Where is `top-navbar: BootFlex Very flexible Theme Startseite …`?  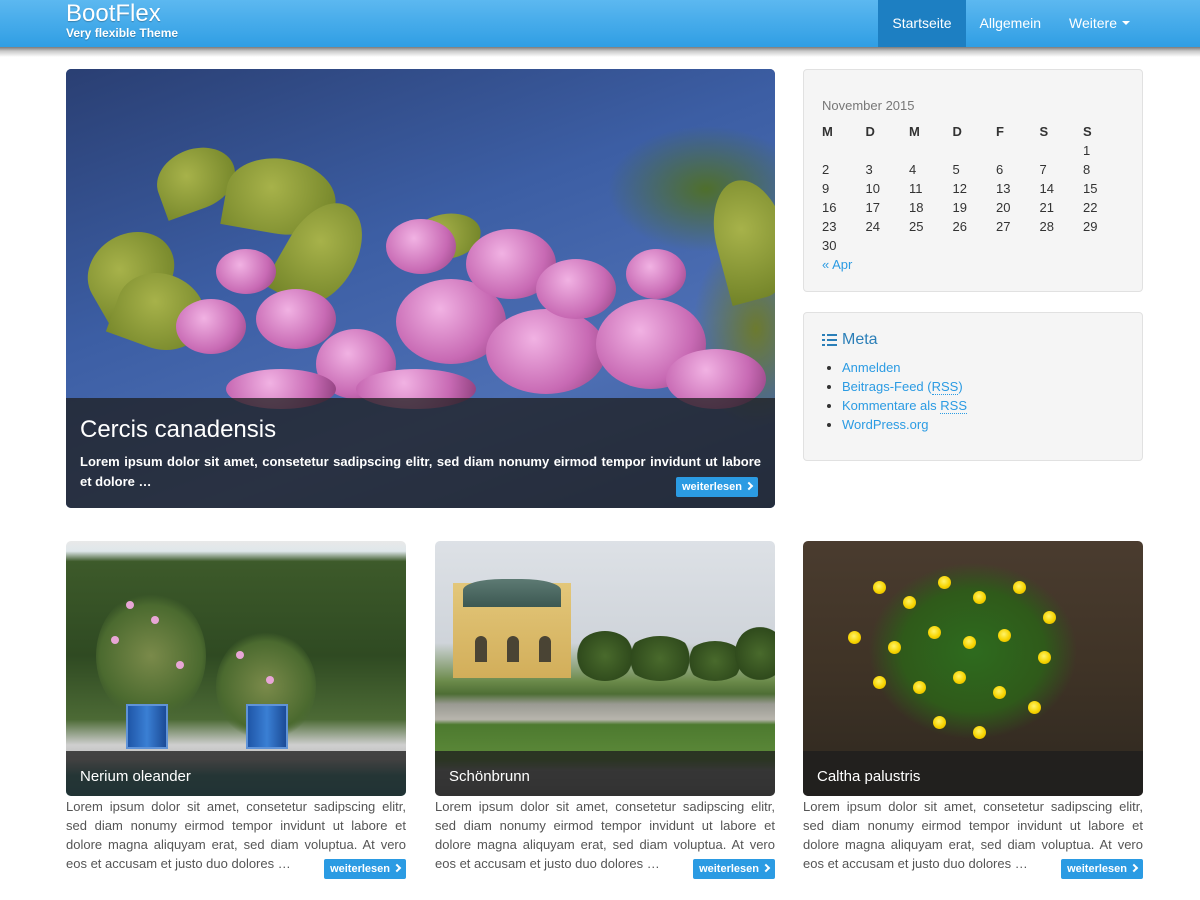 top-navbar: BootFlex Very flexible Theme Startseite … is located at coordinates (600, 23).